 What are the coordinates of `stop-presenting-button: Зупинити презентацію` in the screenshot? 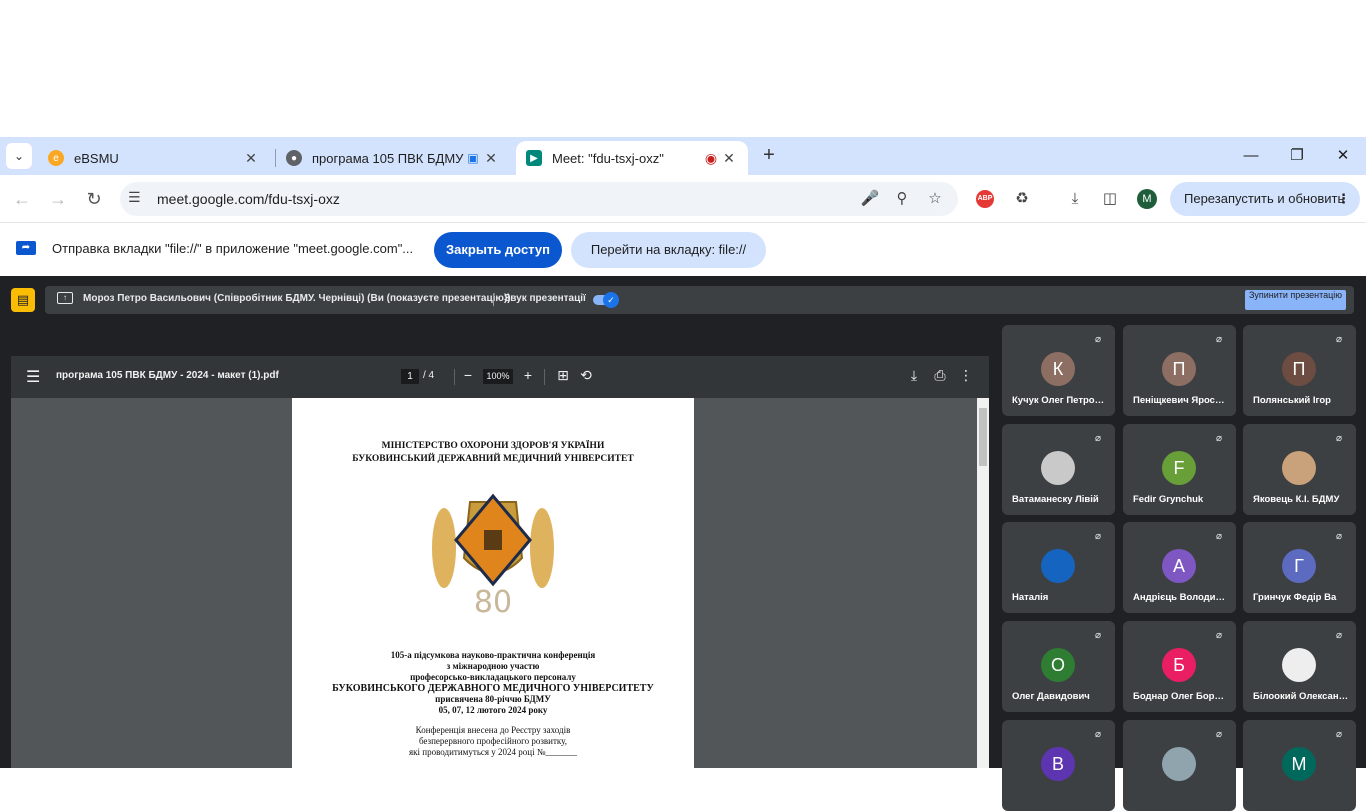 It's located at (1295, 300).